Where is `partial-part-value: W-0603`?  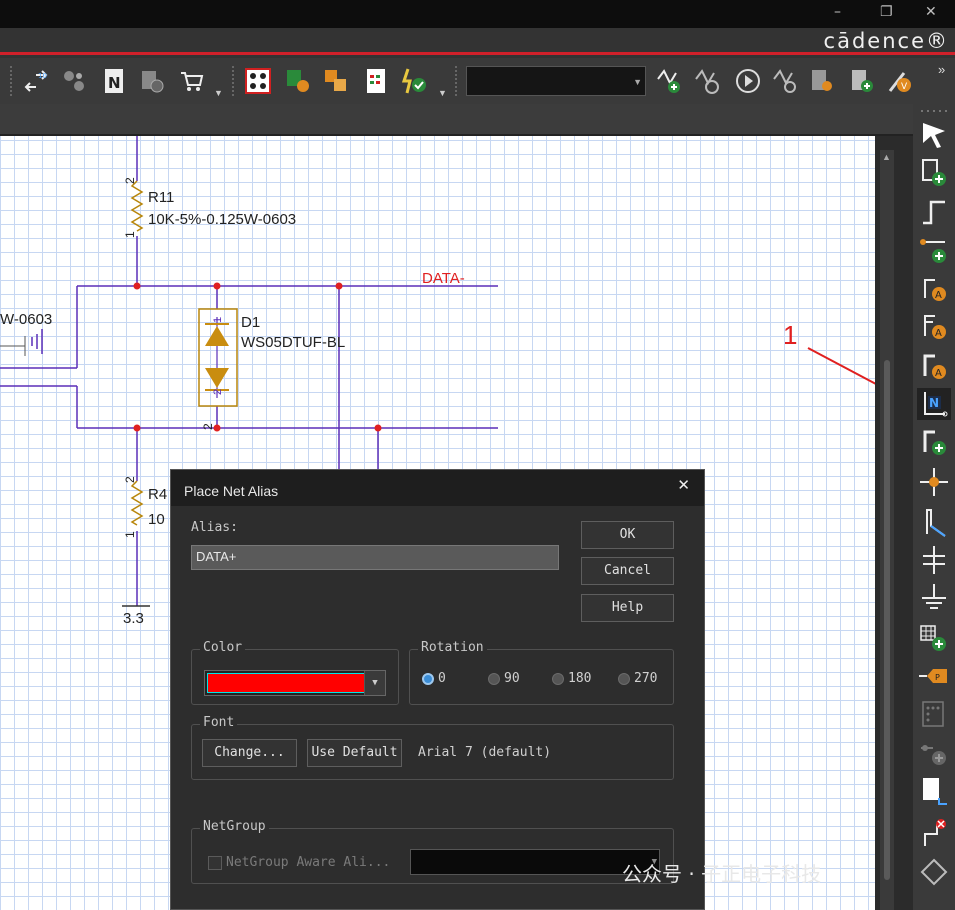
partial-part-value: W-0603 is located at coordinates (26, 319).